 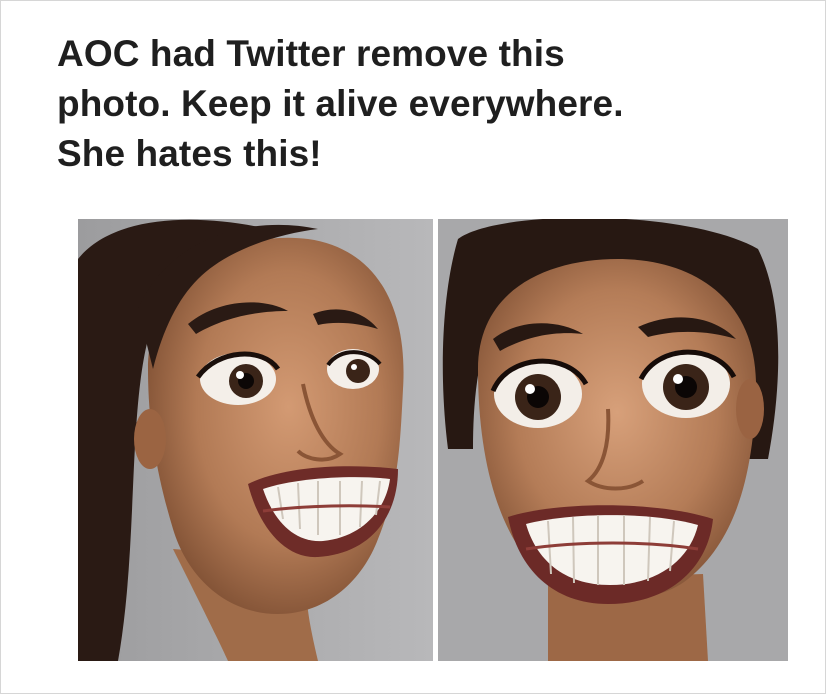 I want to click on caption-line-3: She hates this!, so click(x=189, y=153).